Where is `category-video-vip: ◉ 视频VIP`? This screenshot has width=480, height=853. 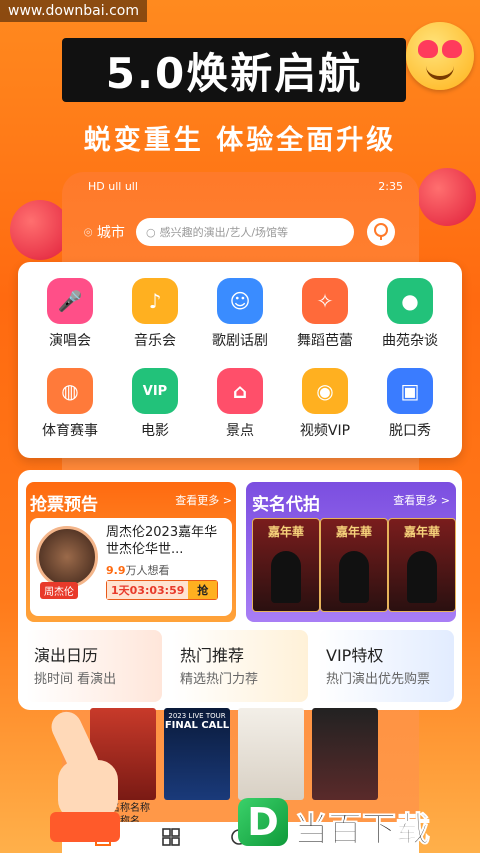
category-video-vip: ◉ 视频VIP is located at coordinates (325, 404).